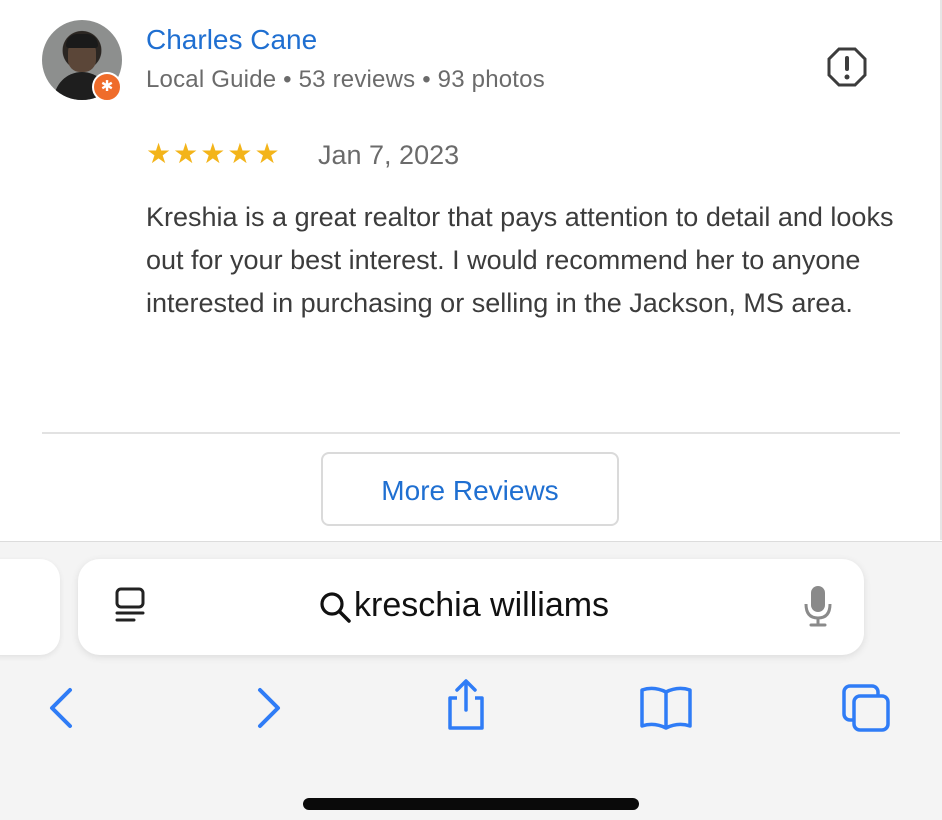  Describe the element at coordinates (471, 804) in the screenshot. I see `home-indicator` at that location.